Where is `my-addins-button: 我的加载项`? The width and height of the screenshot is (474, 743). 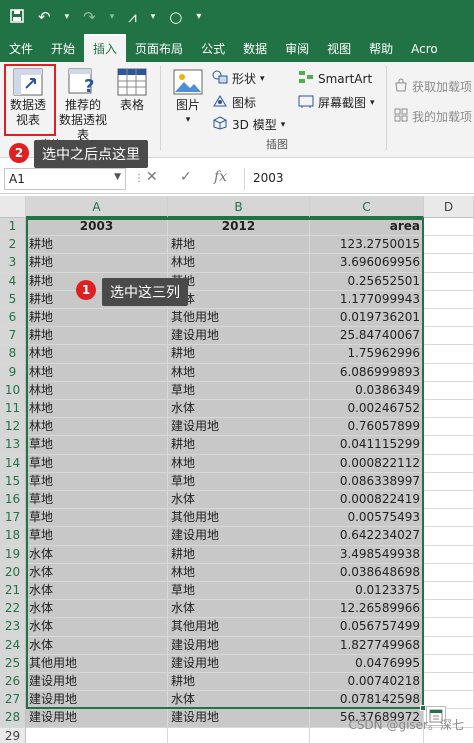
my-addins-button: 我的加载项 is located at coordinates (433, 116).